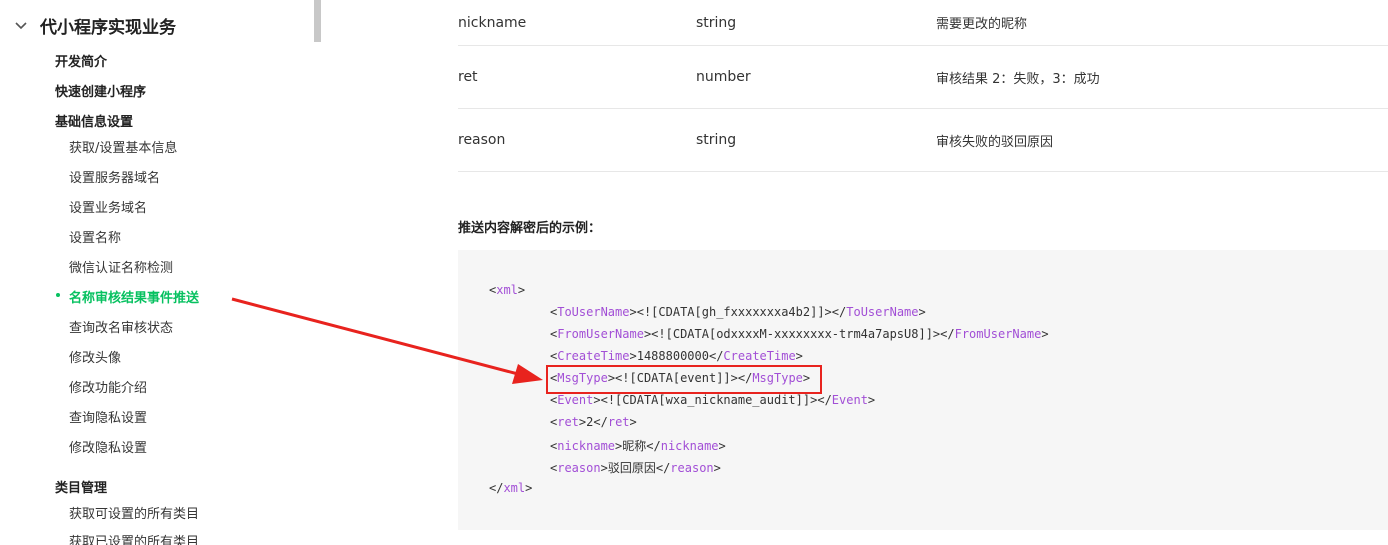 The image size is (1388, 545). What do you see at coordinates (482, 140) in the screenshot?
I see `param-name-cell: reason` at bounding box center [482, 140].